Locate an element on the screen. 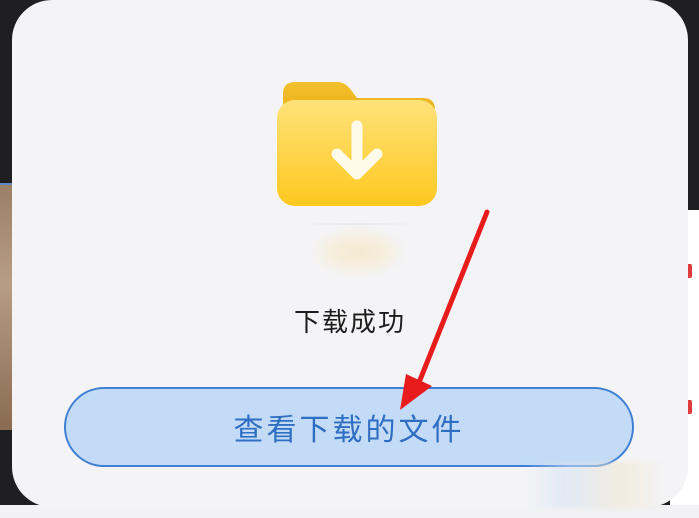 Image resolution: width=699 pixels, height=518 pixels. divider is located at coordinates (358, 224).